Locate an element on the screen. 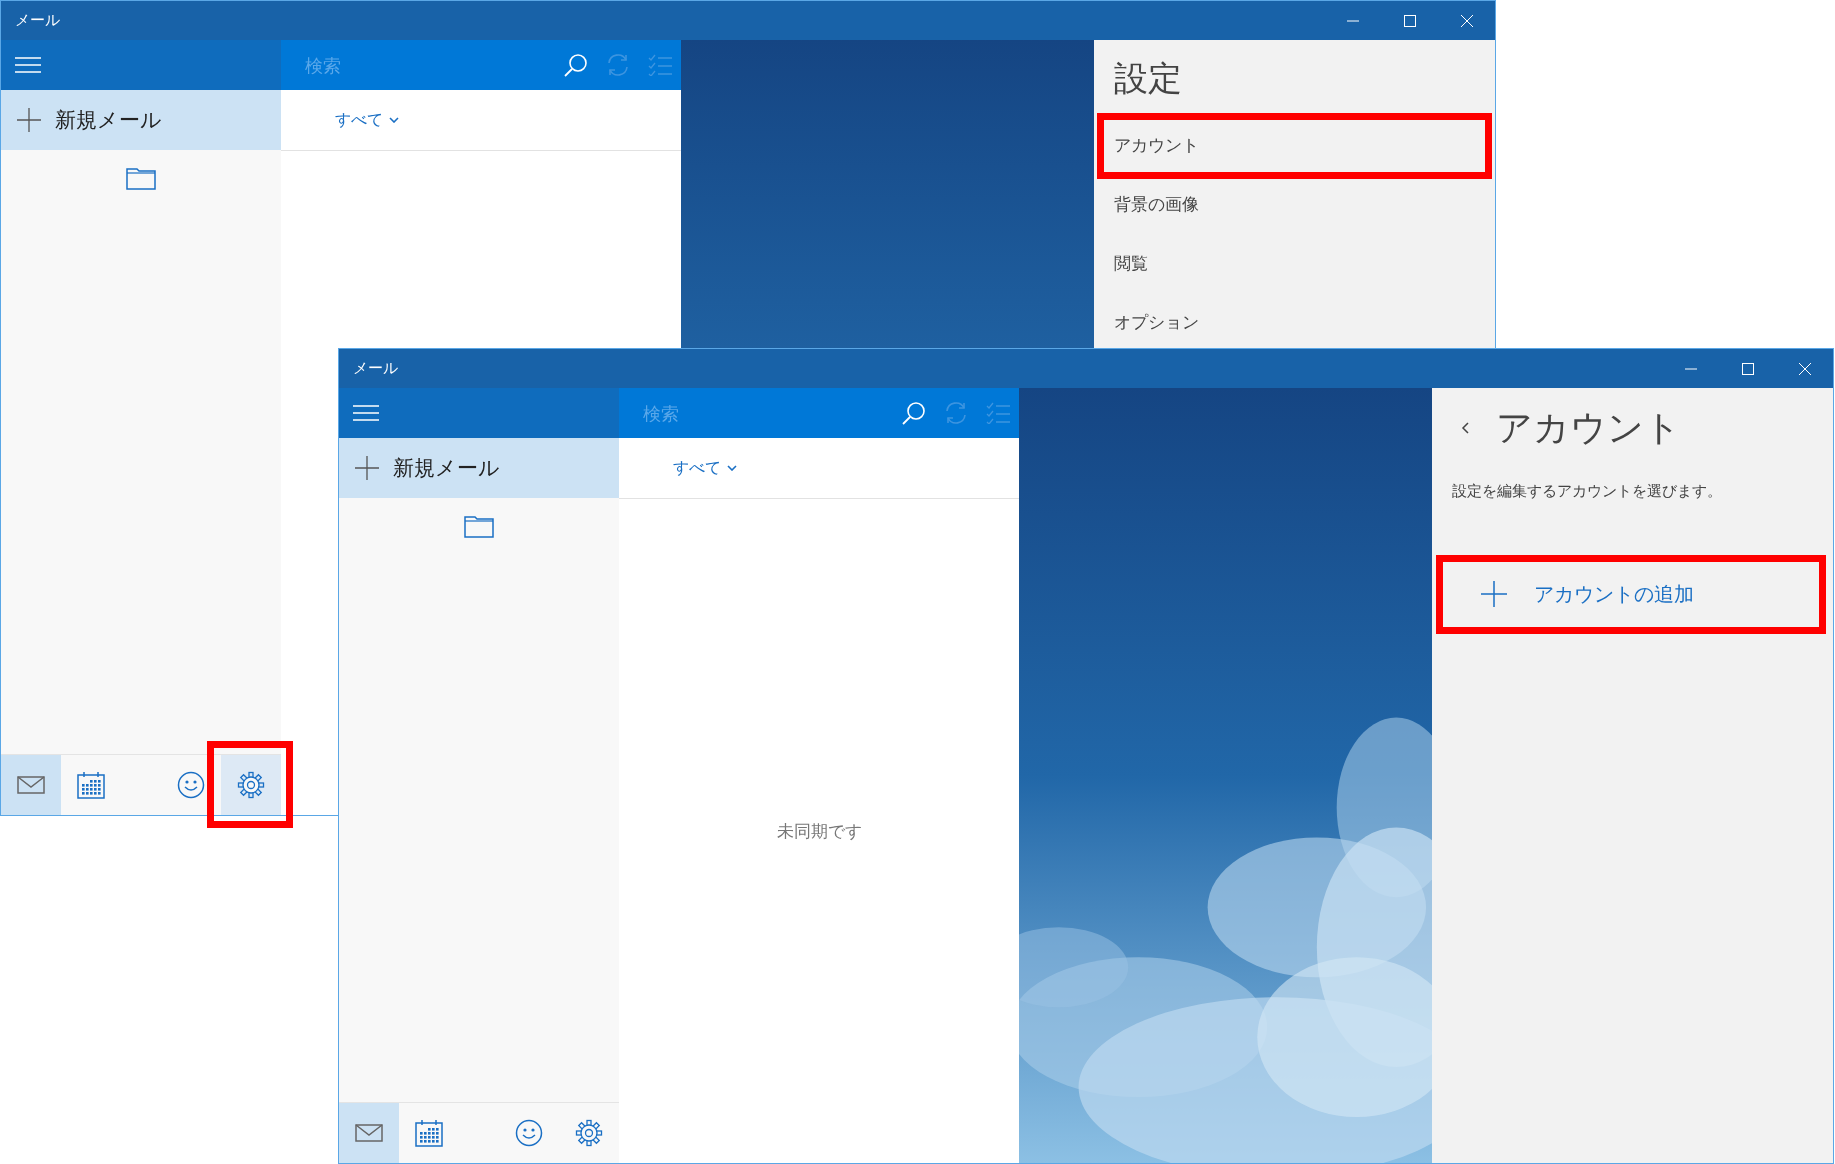 This screenshot has width=1835, height=1164. description-text: 設定を編集するアカウントを選びます。 is located at coordinates (1587, 491).